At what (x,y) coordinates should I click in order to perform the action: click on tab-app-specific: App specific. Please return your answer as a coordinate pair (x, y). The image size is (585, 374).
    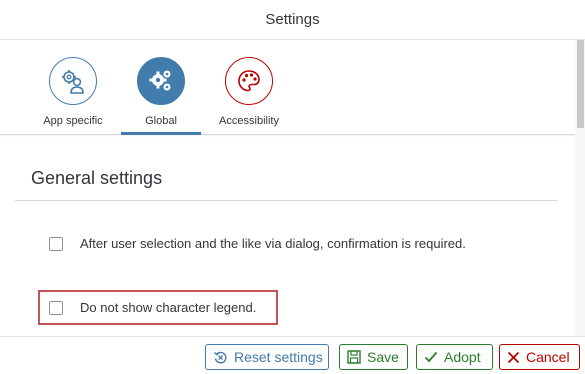
    Looking at the image, I should click on (73, 87).